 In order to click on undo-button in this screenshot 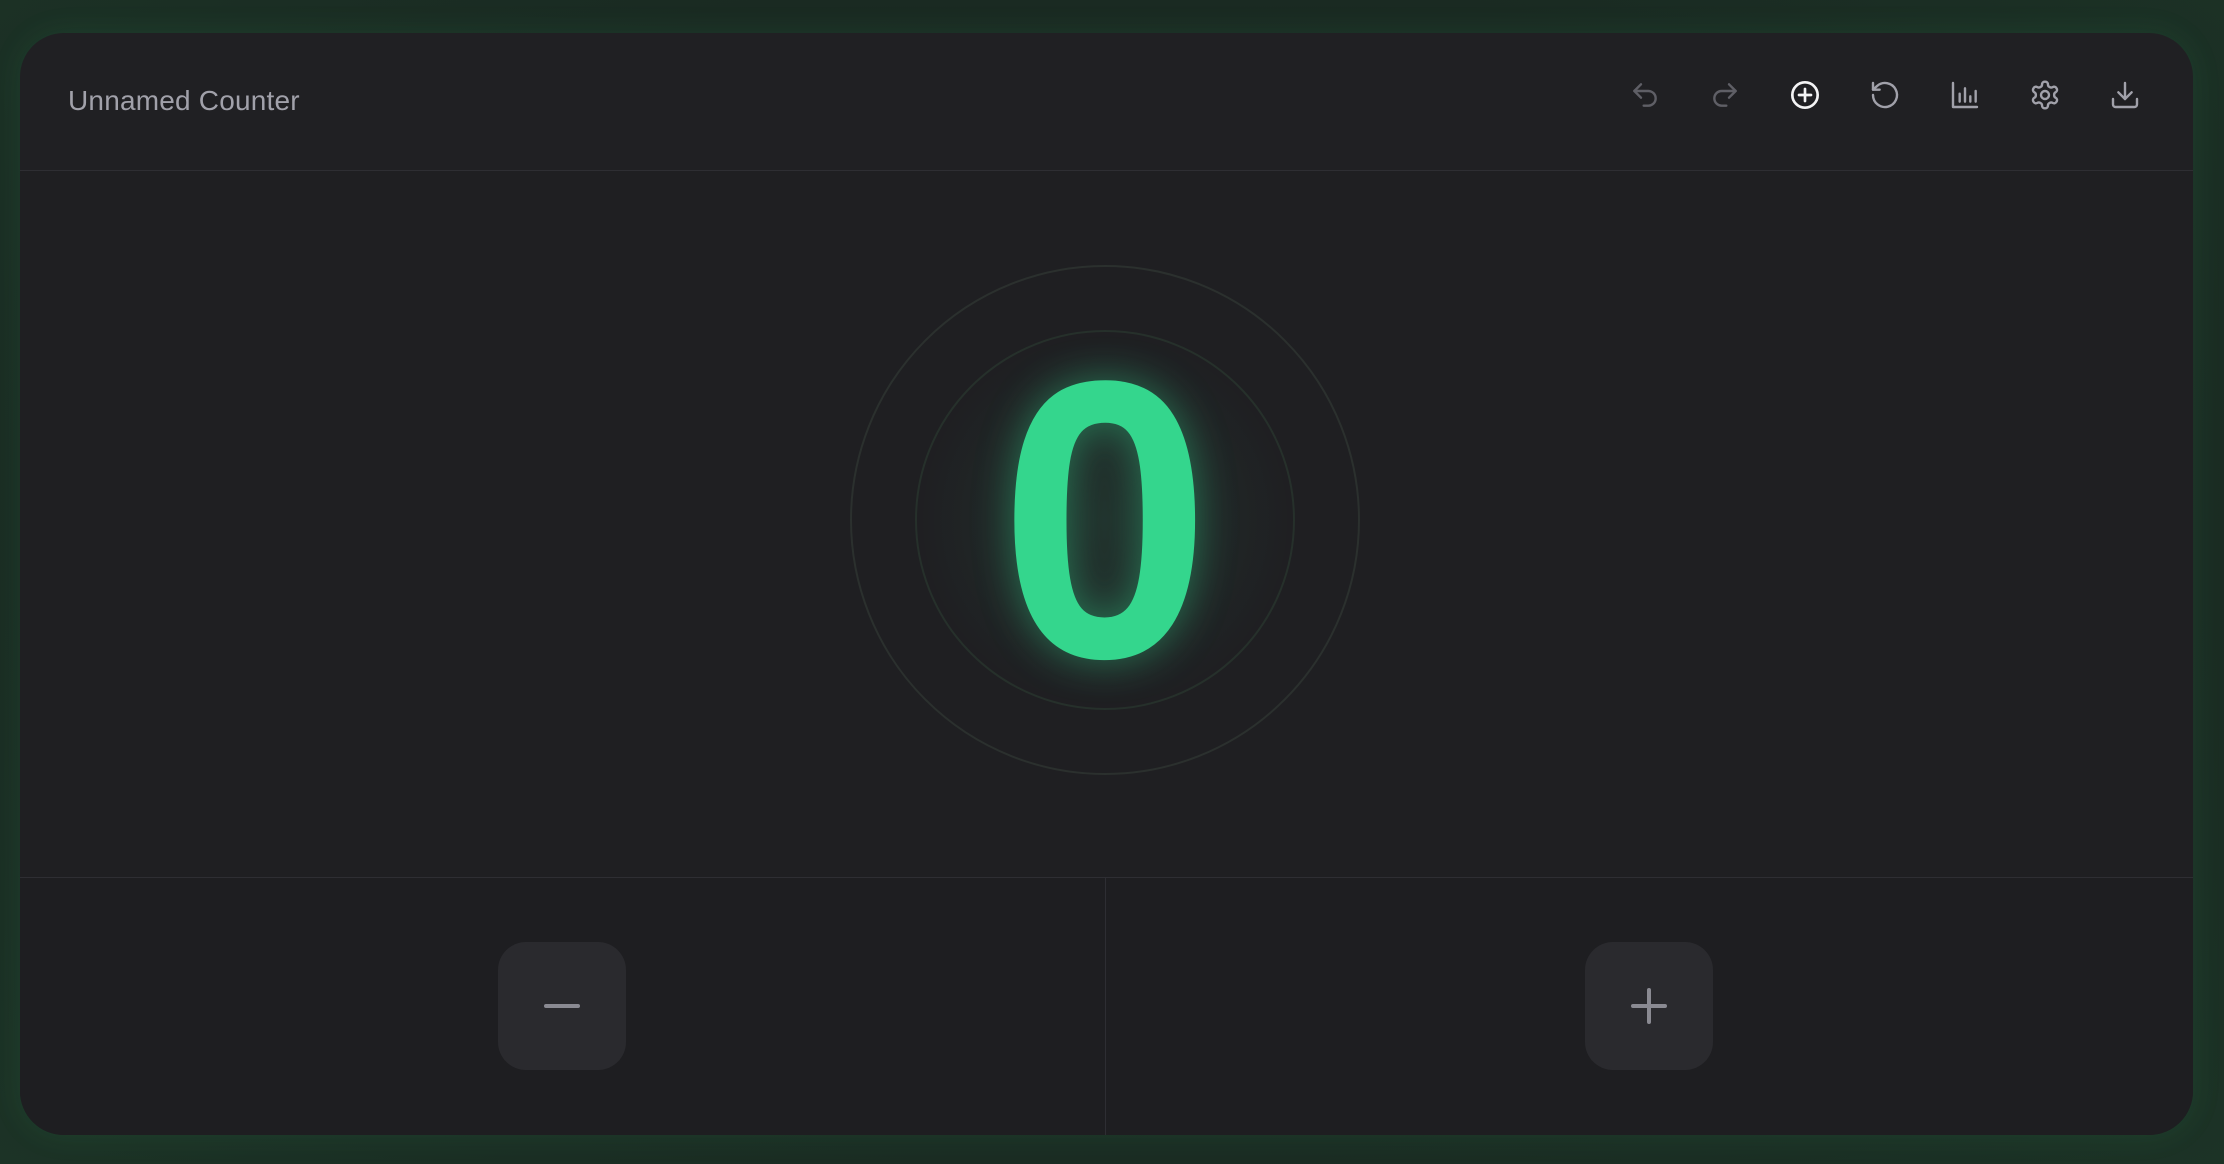, I will do `click(1645, 95)`.